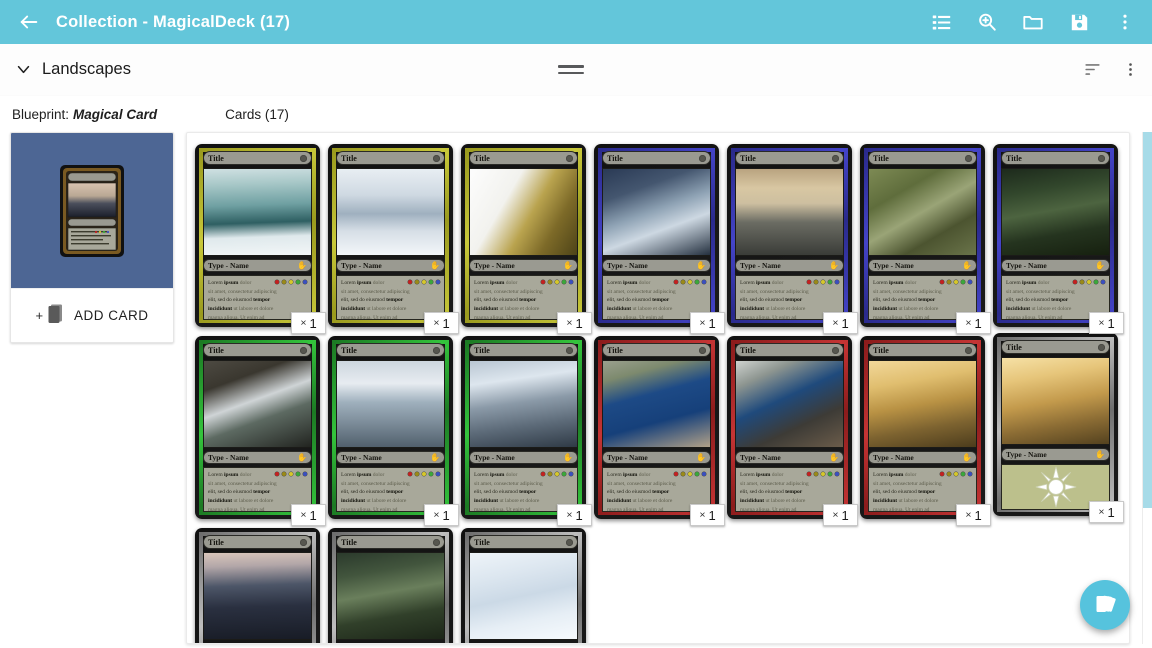 This screenshot has width=1152, height=648. Describe the element at coordinates (508, 483) in the screenshot. I see `card-body-line: sit amet, consectetur adipiscing` at that location.